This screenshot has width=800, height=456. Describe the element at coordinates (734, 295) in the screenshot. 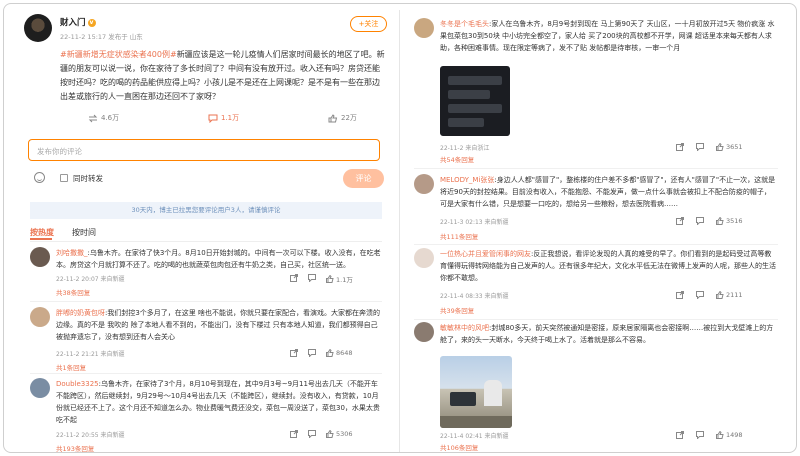

I see `comment-like-count: 2111` at that location.